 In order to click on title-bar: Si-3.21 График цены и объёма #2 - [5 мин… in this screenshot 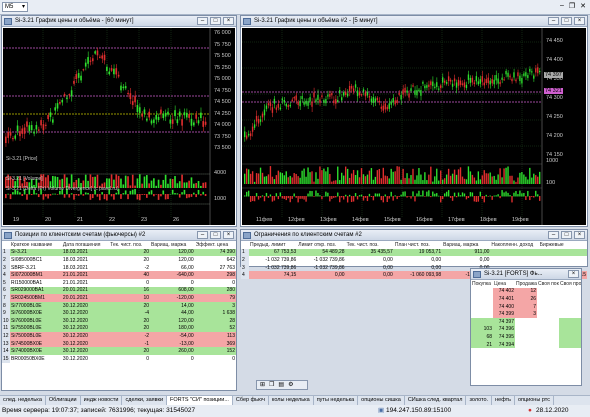, I will do `click(414, 21)`.